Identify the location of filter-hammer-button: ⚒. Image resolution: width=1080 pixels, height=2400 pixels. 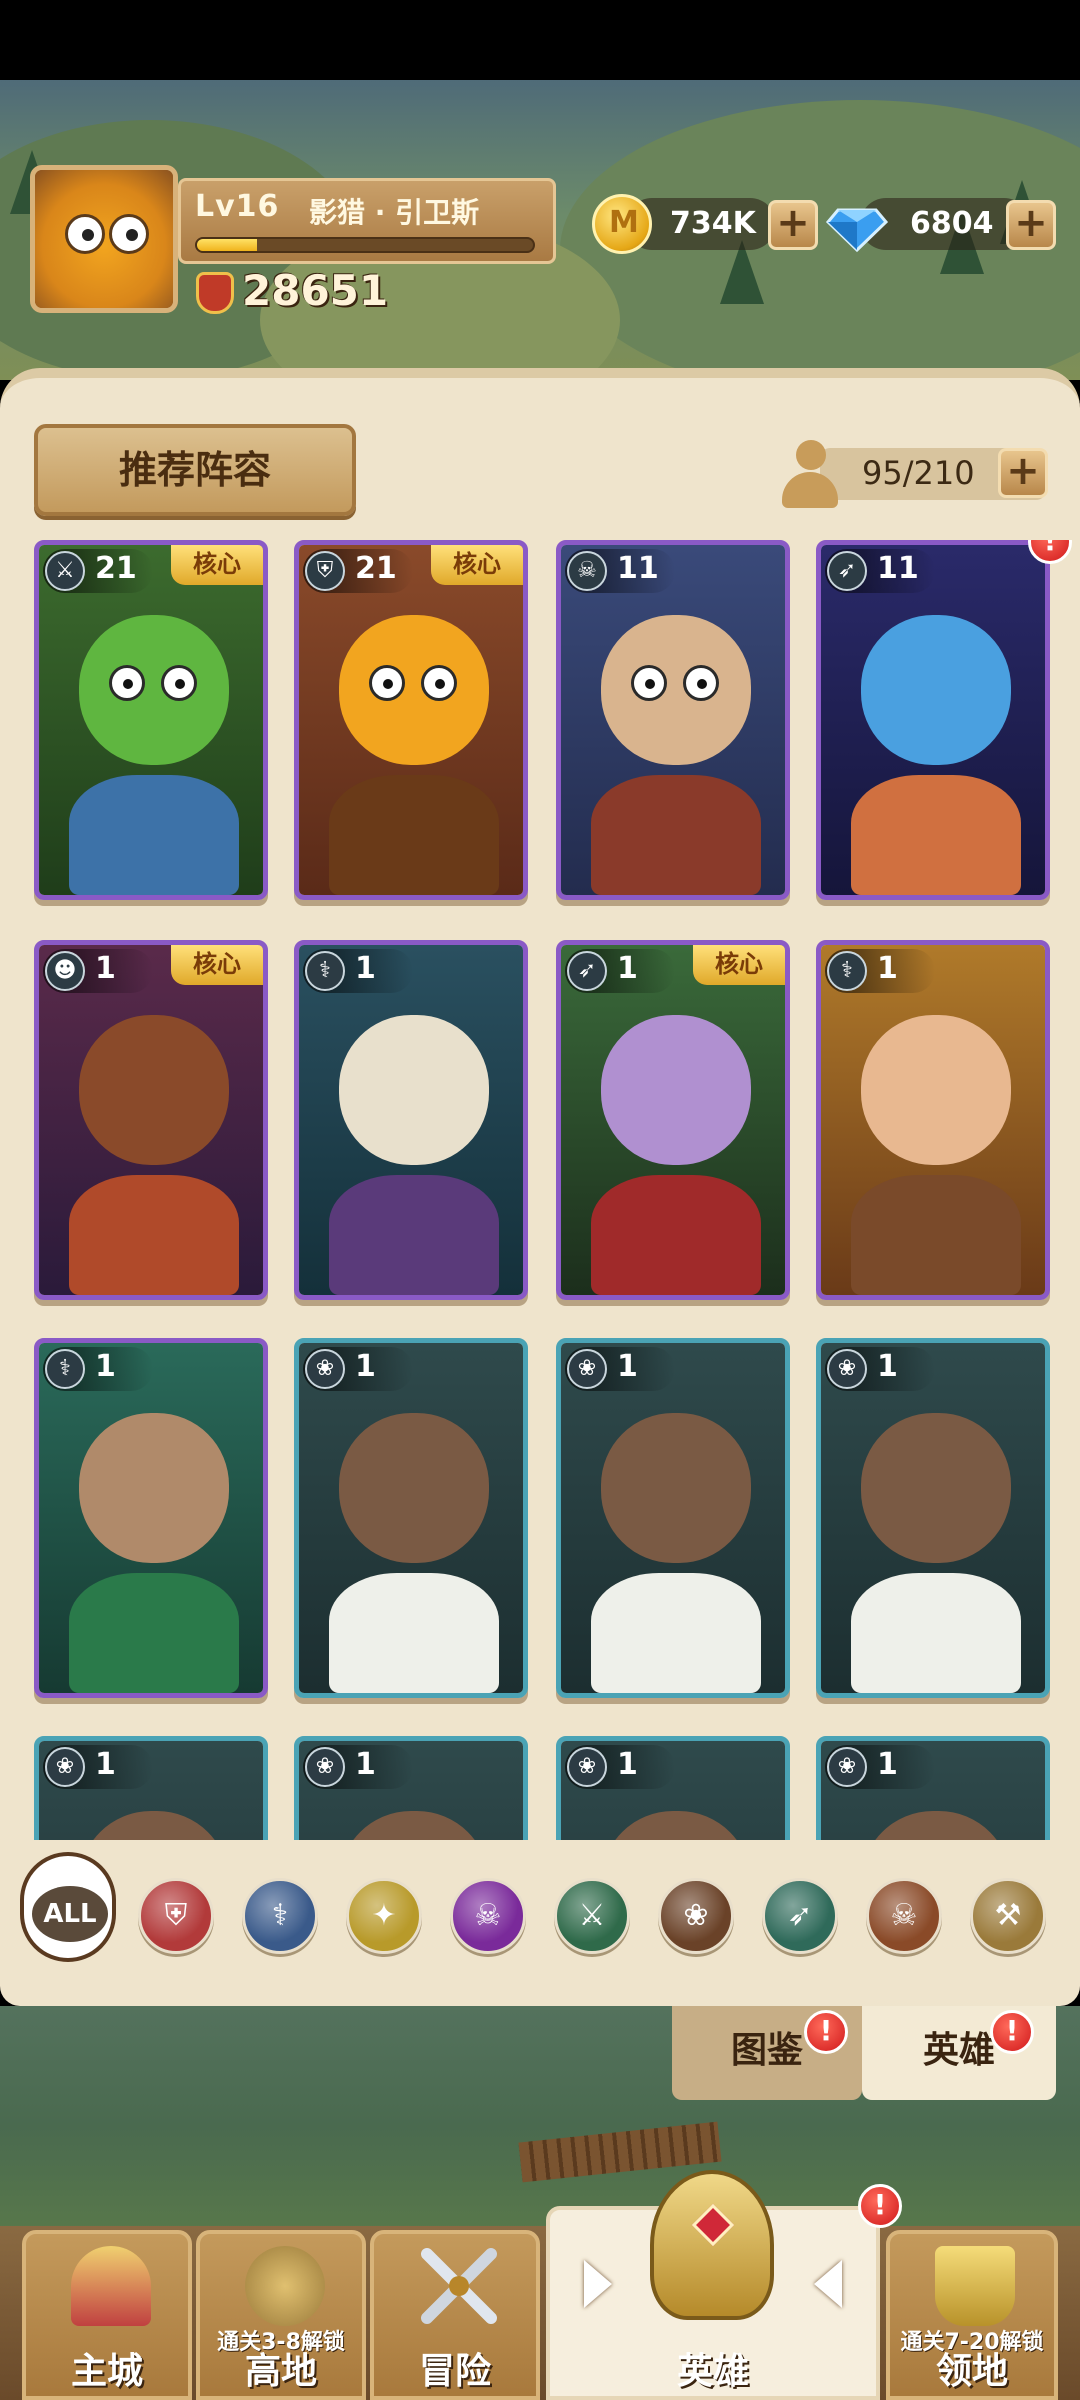
(1008, 1916).